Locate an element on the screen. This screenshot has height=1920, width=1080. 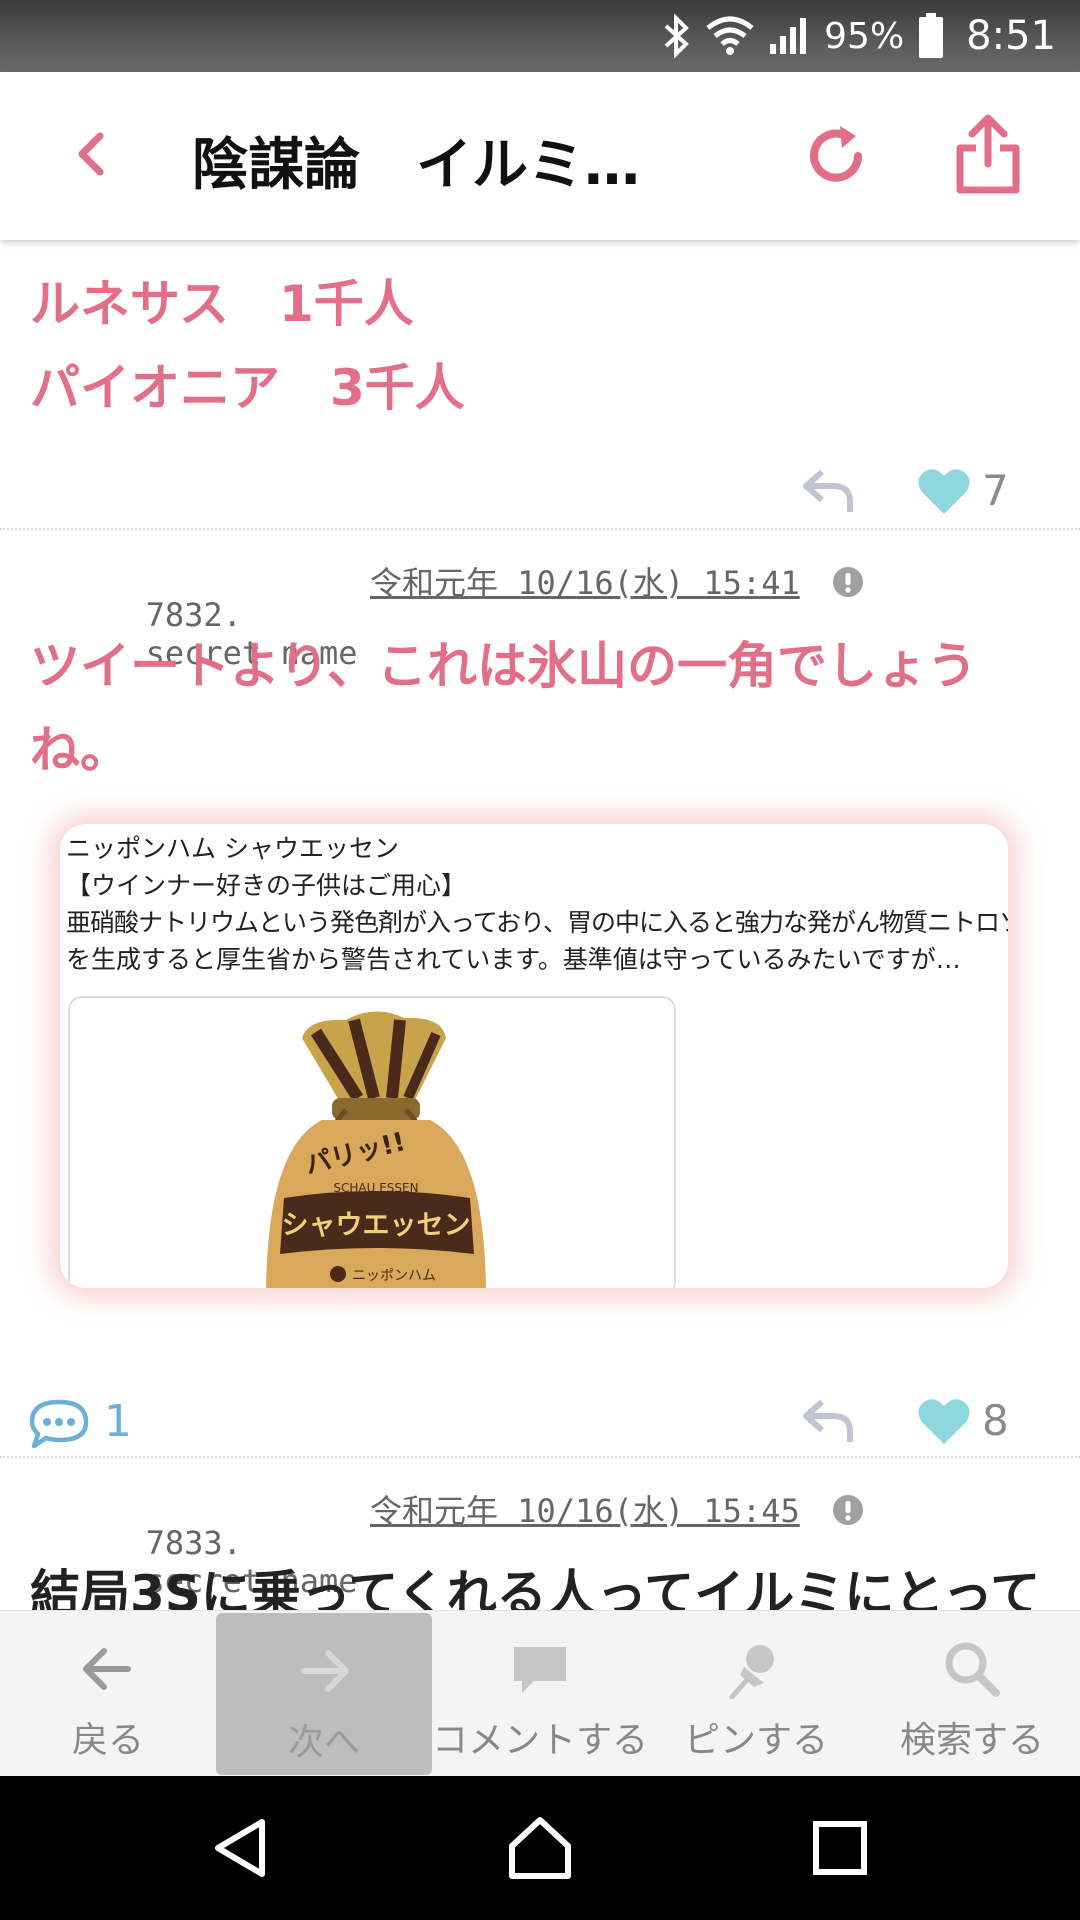
package-brand: ニッポンハム is located at coordinates (394, 1276).